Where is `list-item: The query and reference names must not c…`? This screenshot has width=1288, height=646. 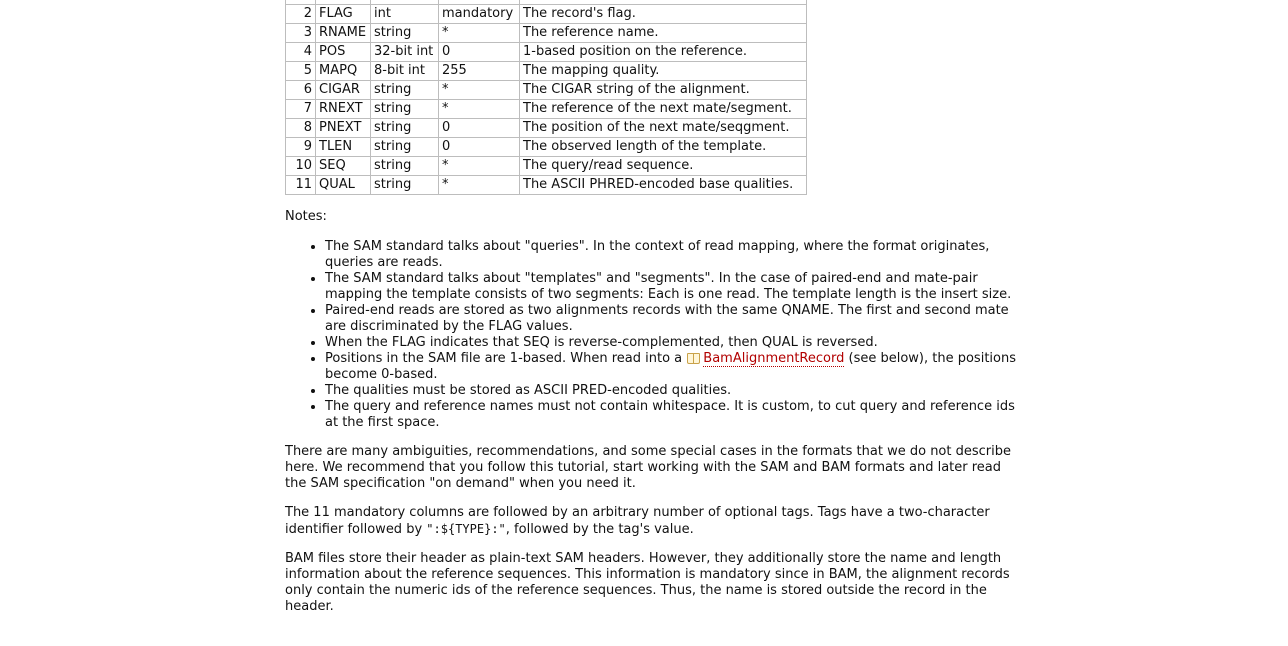
list-item: The query and reference names must not c… is located at coordinates (675, 415).